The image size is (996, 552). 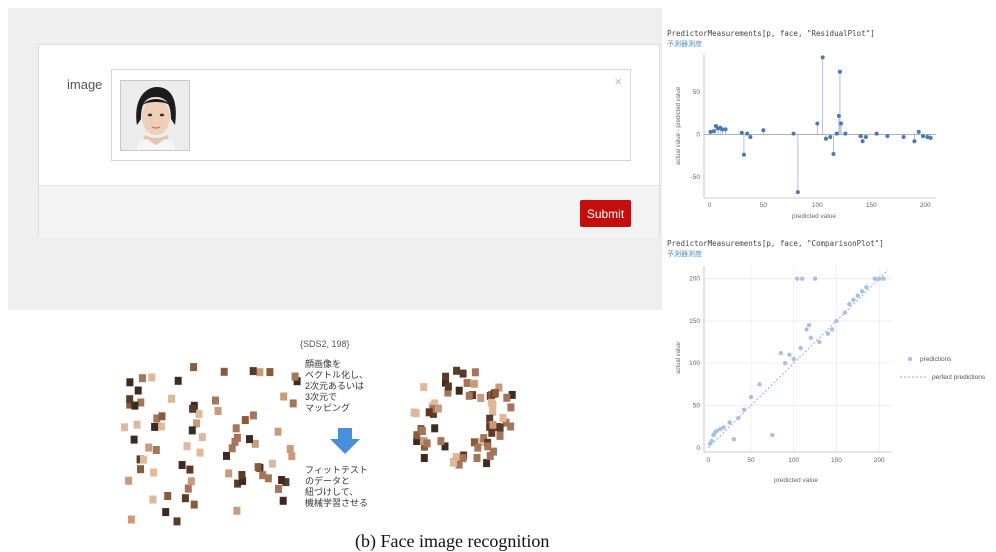 I want to click on face-scatter-3d, so click(x=463, y=417).